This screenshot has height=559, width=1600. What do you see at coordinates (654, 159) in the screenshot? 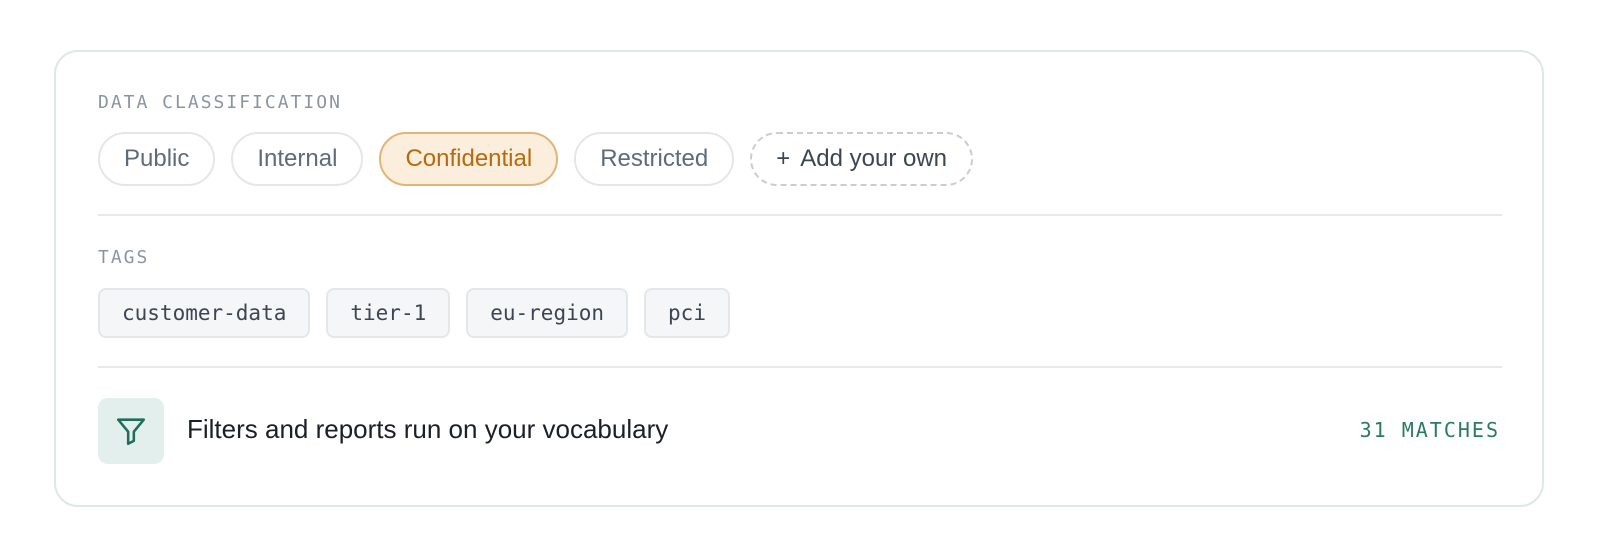
I see `chip-restricted: Restricted` at bounding box center [654, 159].